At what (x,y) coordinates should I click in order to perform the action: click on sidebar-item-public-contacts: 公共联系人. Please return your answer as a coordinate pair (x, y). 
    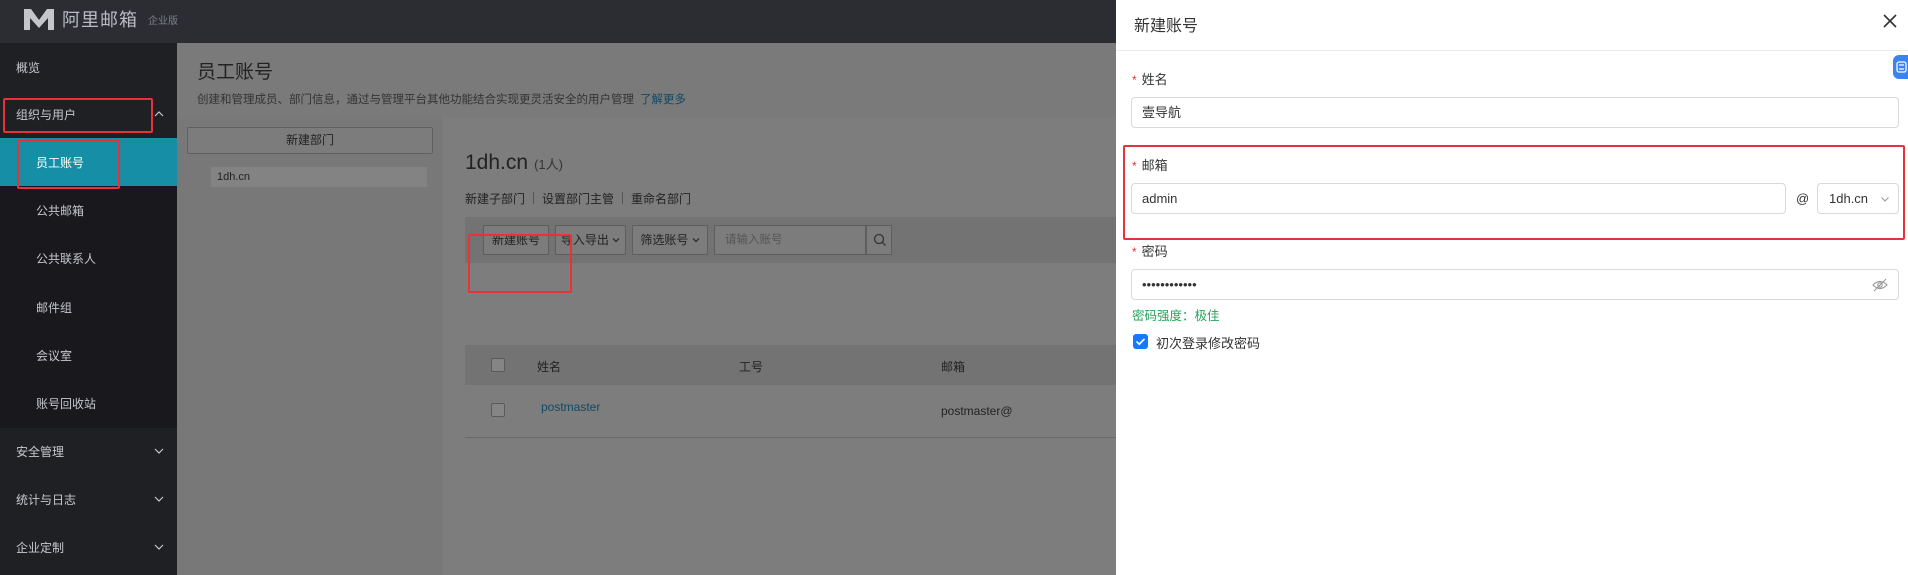
    Looking at the image, I should click on (88, 258).